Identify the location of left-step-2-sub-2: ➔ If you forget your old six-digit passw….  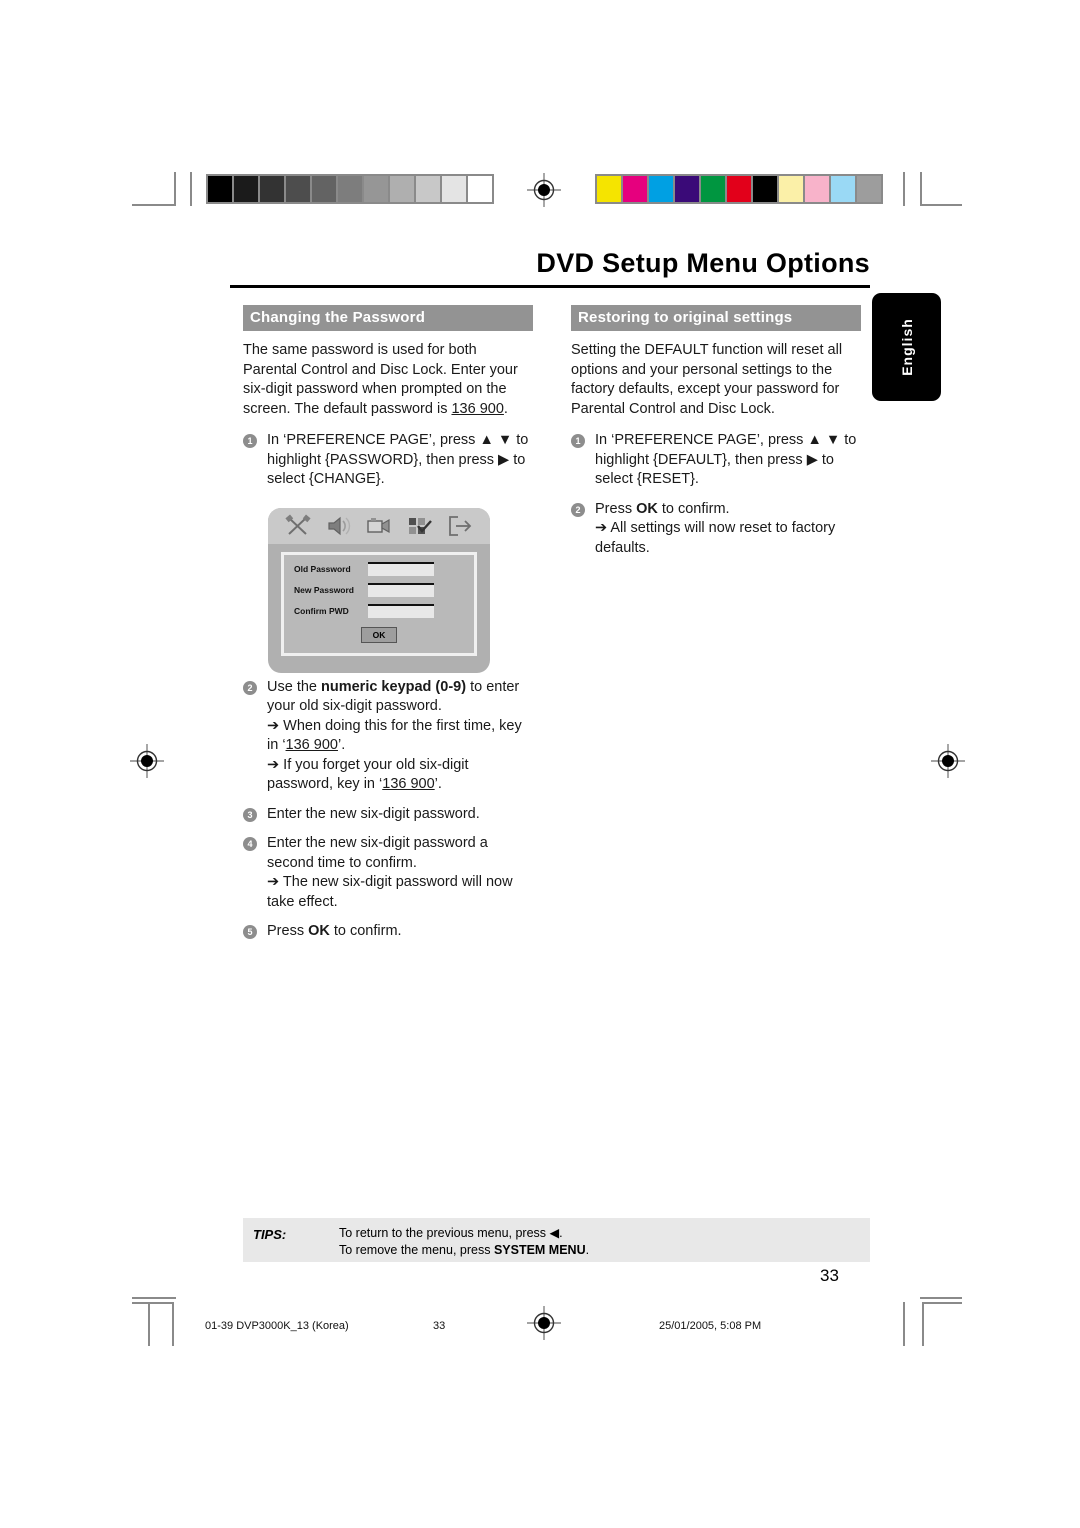
(400, 775).